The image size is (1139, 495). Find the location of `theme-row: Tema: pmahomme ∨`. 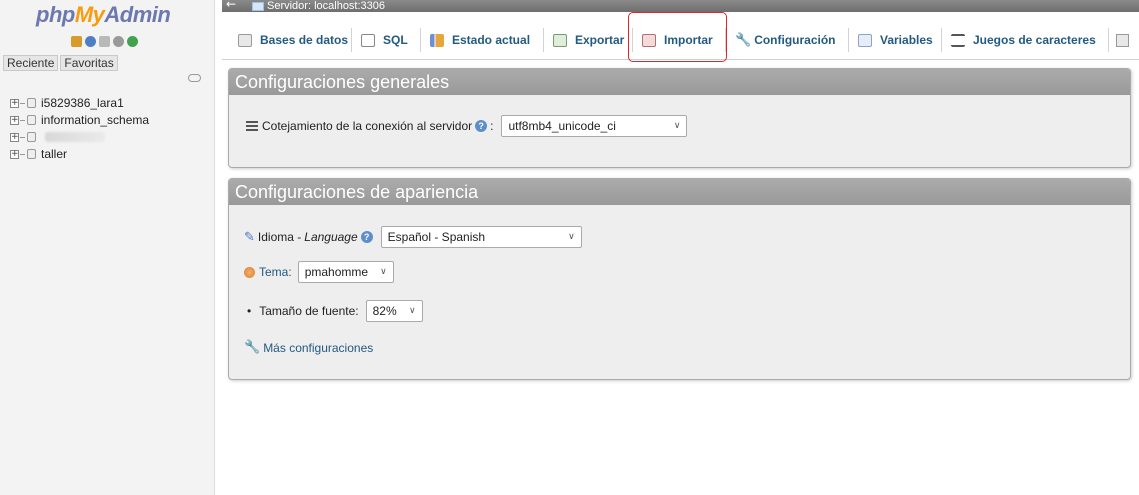

theme-row: Tema: pmahomme ∨ is located at coordinates (319, 272).